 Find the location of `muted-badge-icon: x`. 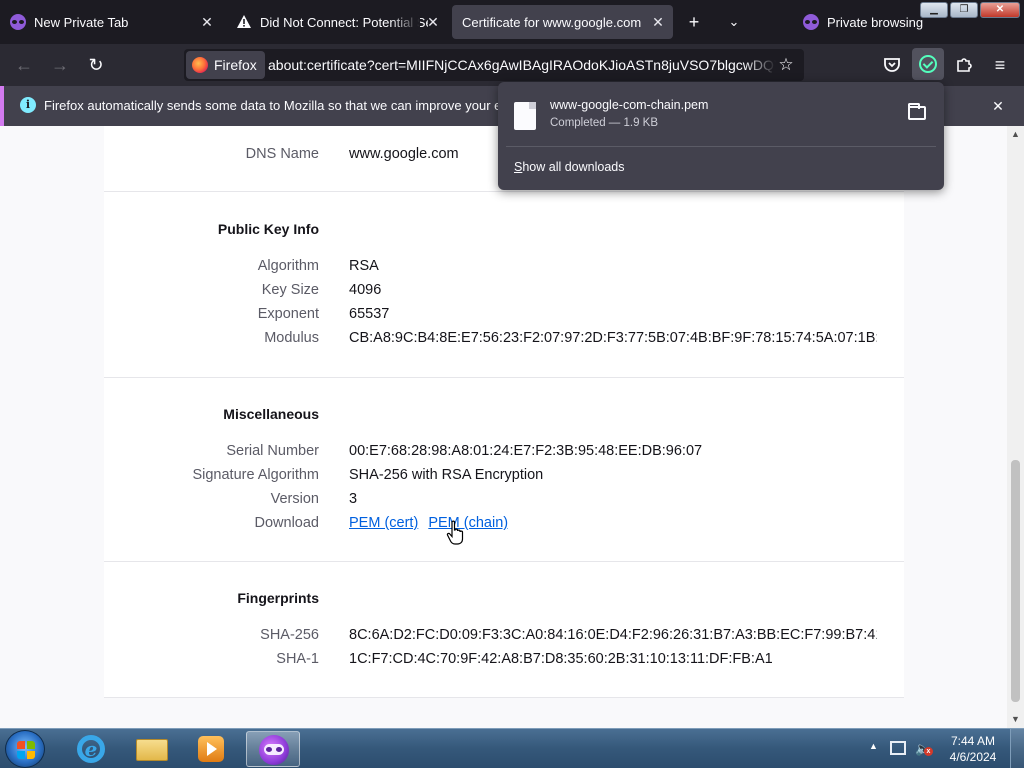

muted-badge-icon: x is located at coordinates (928, 751).